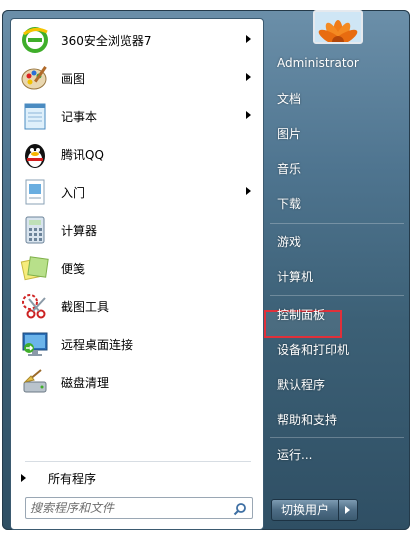 The image size is (414, 533). Describe the element at coordinates (301, 314) in the screenshot. I see `right-item-control-panel: 控制面板` at that location.